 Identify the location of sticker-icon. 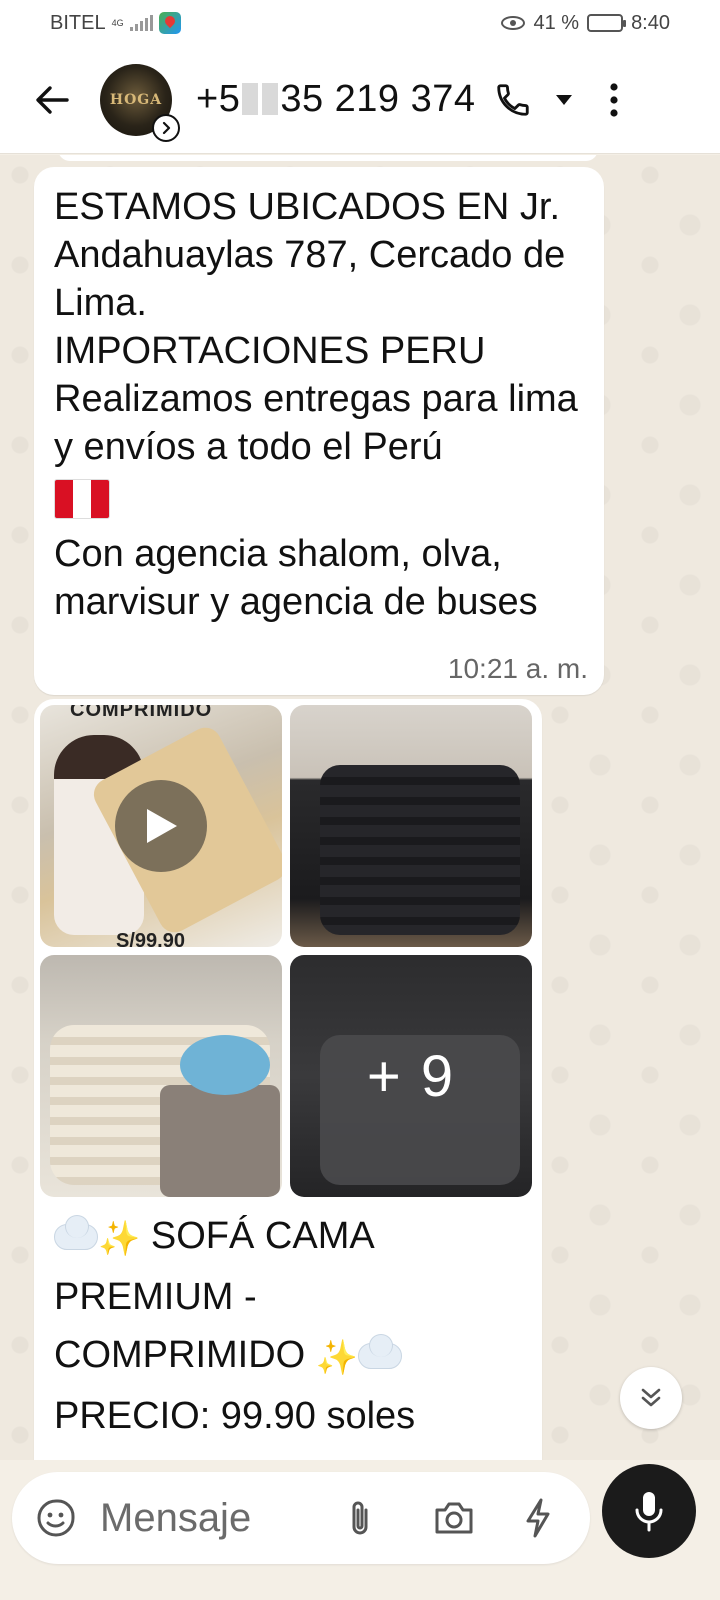
(56, 1518).